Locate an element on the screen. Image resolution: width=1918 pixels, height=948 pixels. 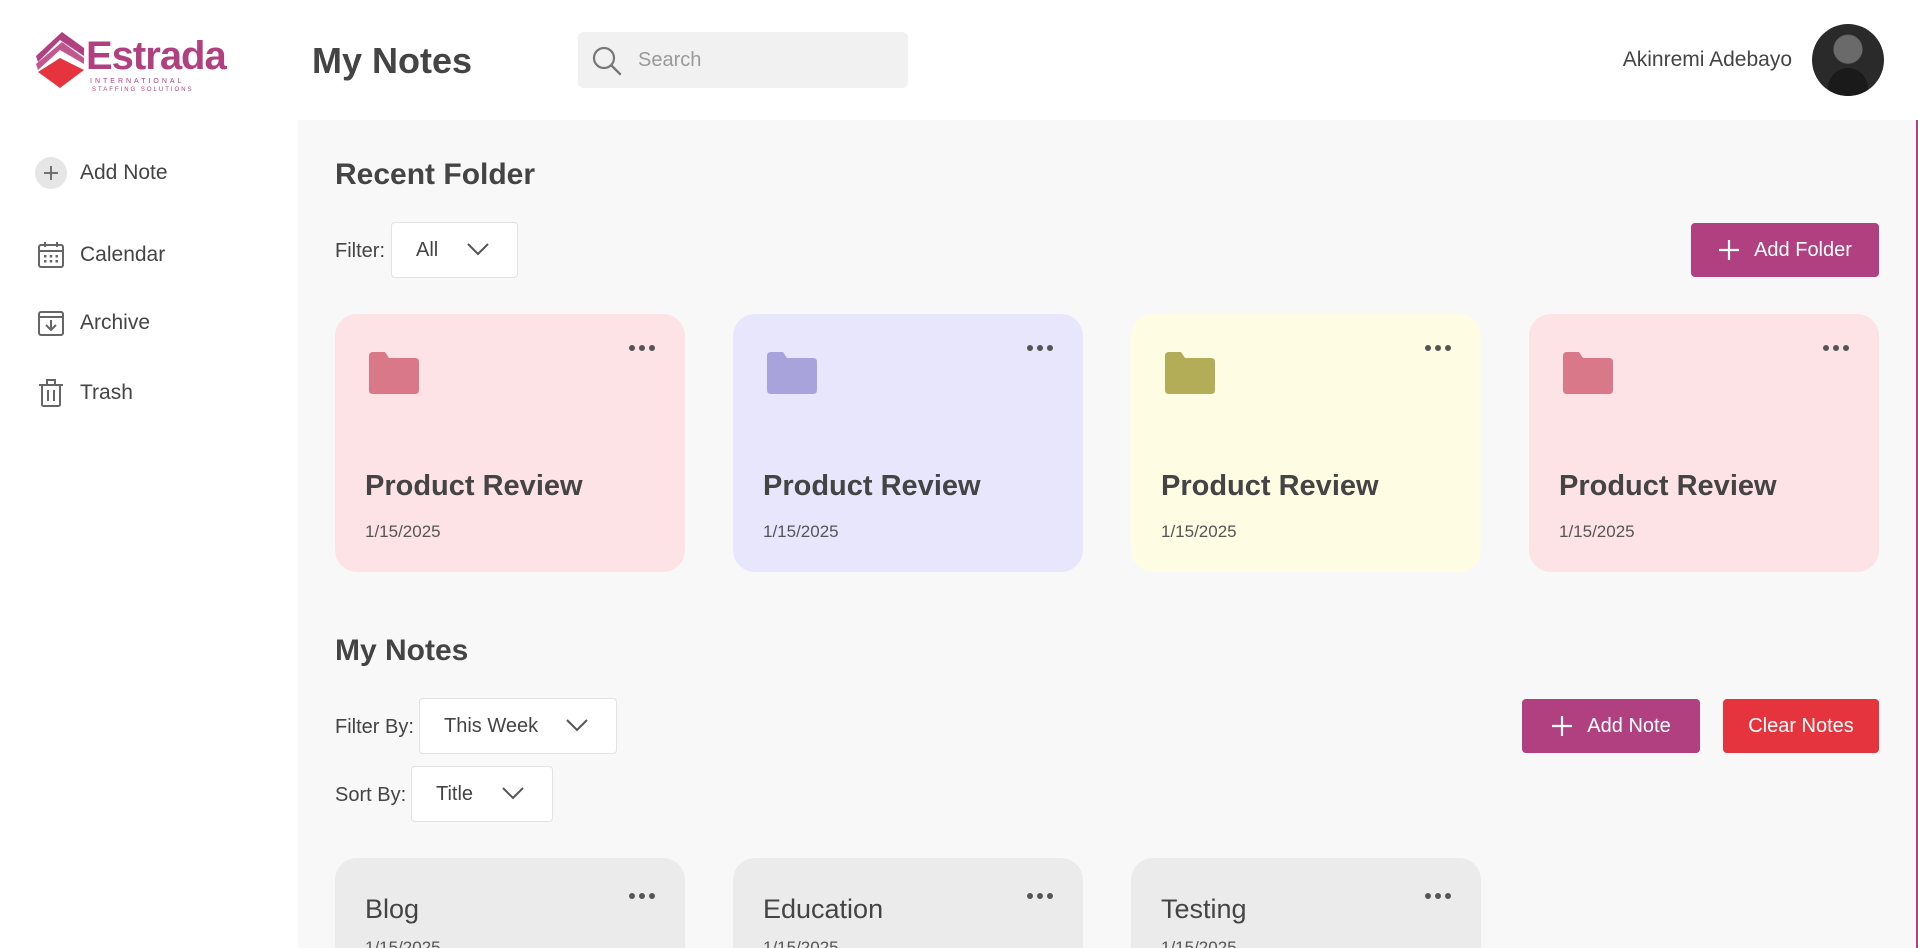
notes-filter-dropdown: This Week is located at coordinates (518, 726).